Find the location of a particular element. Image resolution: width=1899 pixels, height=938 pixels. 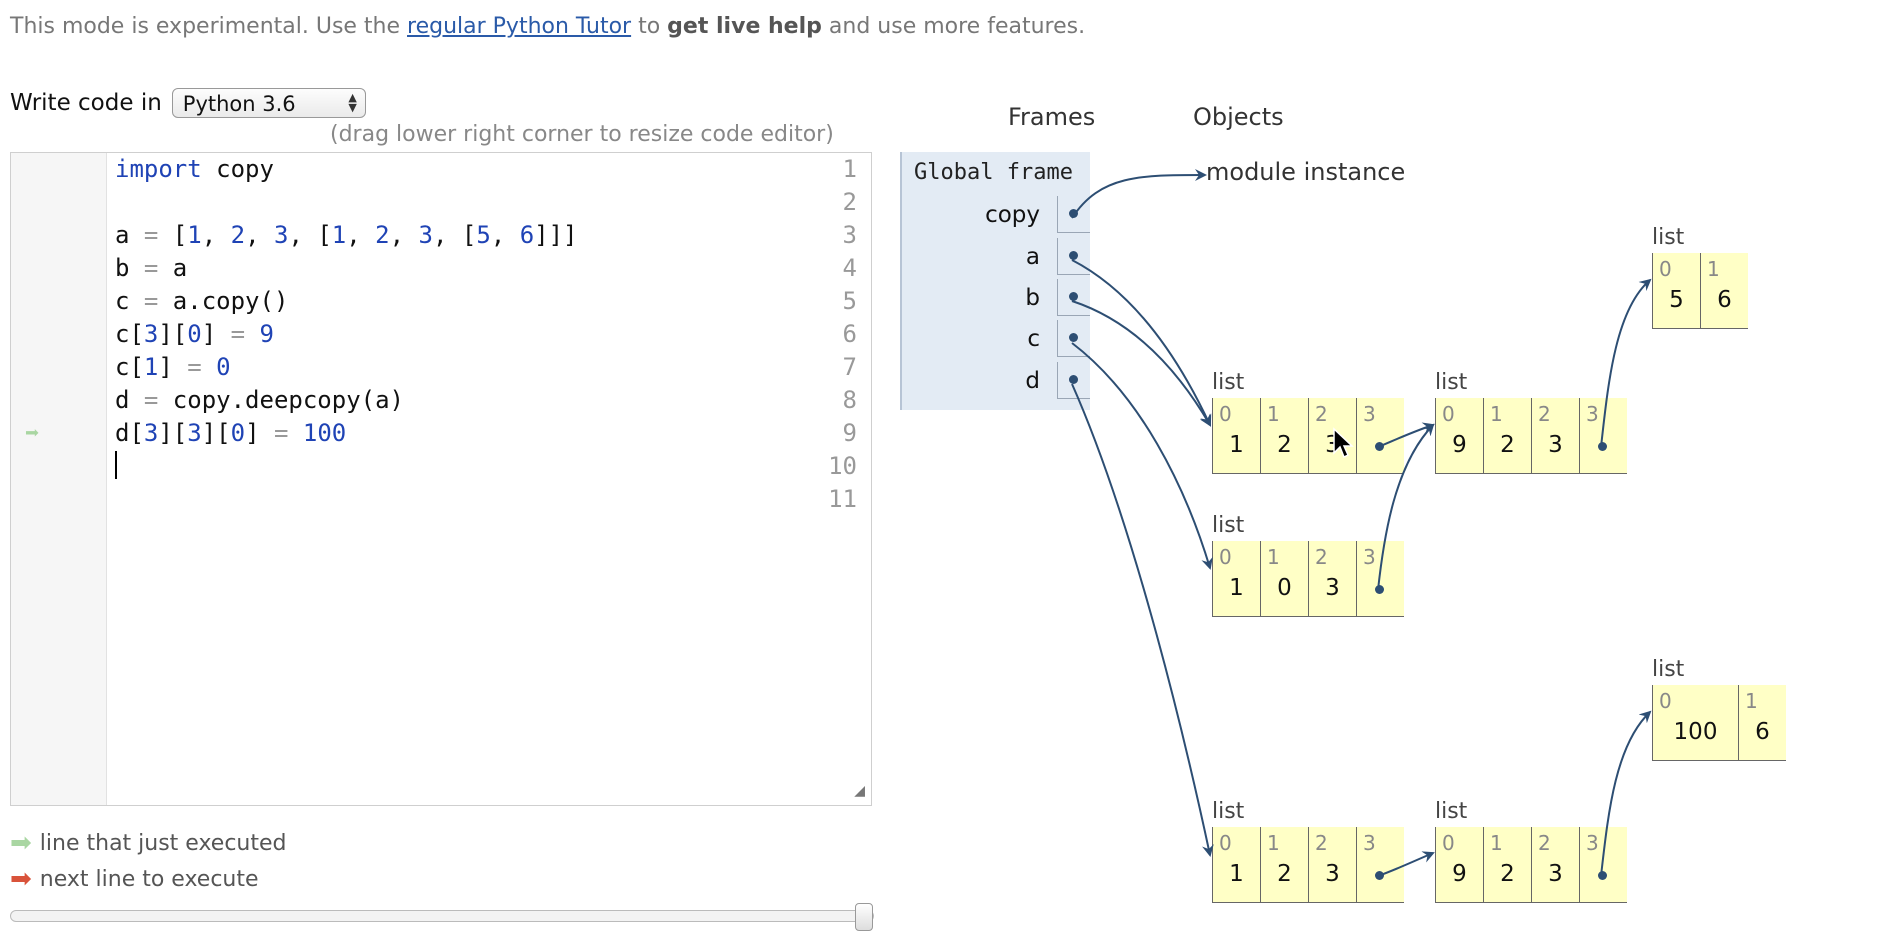

green-arrow-icon: ➡ is located at coordinates (21, 843).